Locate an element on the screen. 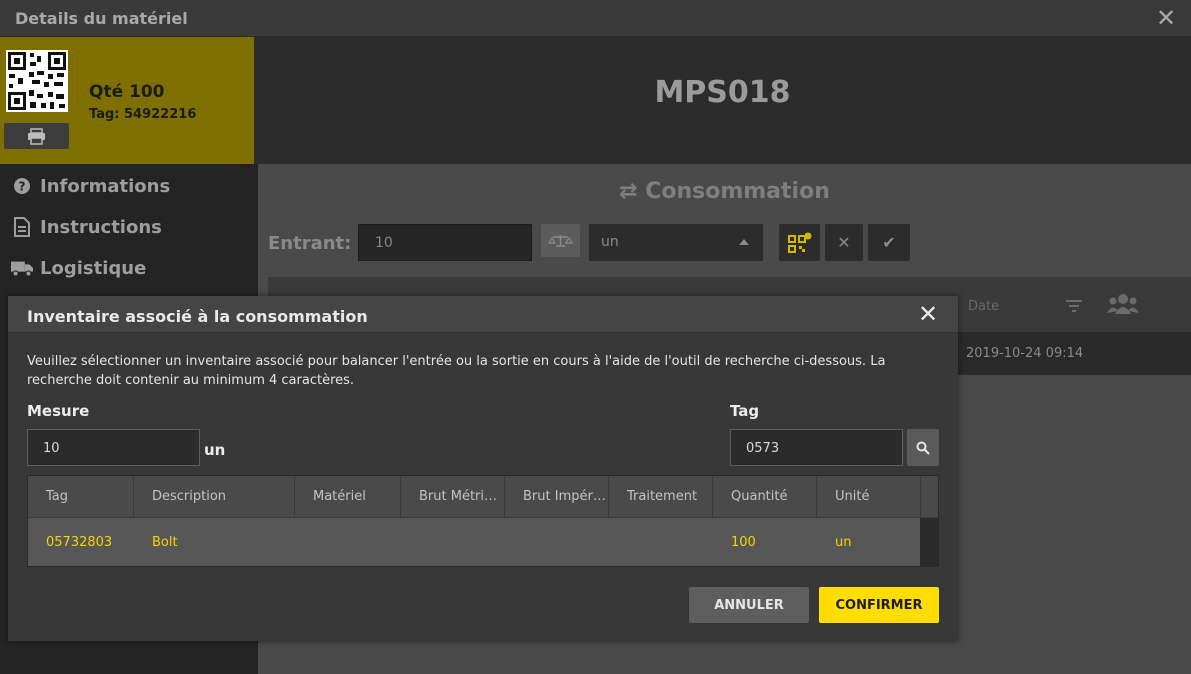 The height and width of the screenshot is (674, 1191). column-header-unite: Unité is located at coordinates (869, 497).